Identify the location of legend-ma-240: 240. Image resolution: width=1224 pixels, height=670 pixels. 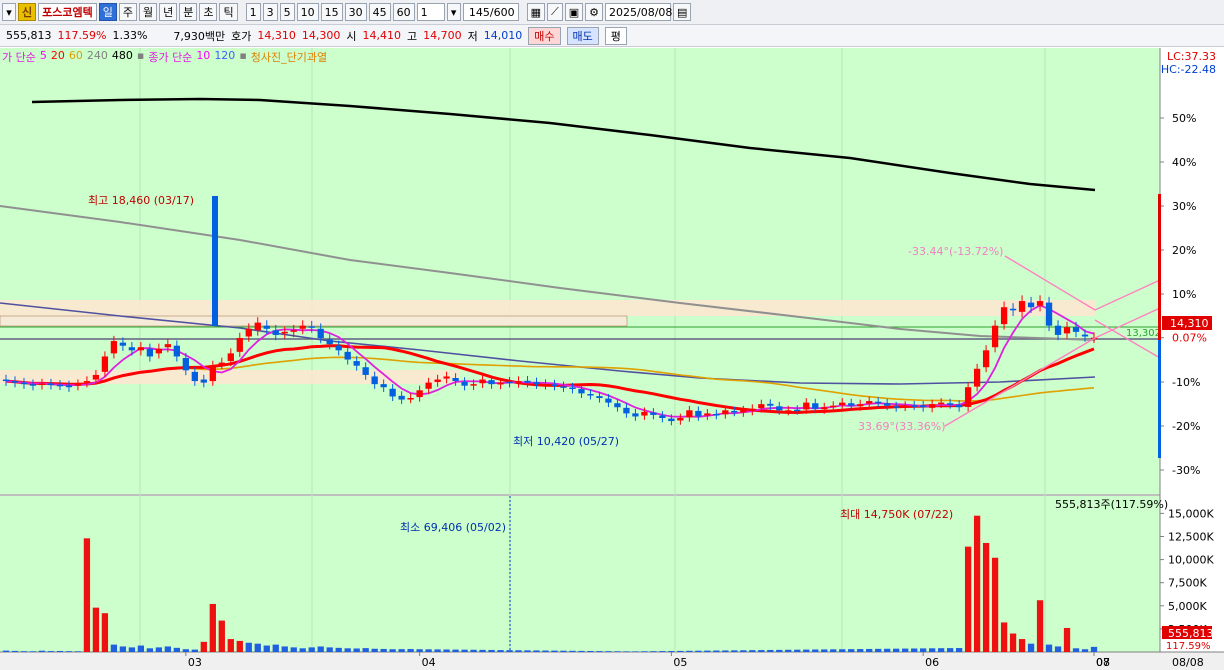
(97, 57).